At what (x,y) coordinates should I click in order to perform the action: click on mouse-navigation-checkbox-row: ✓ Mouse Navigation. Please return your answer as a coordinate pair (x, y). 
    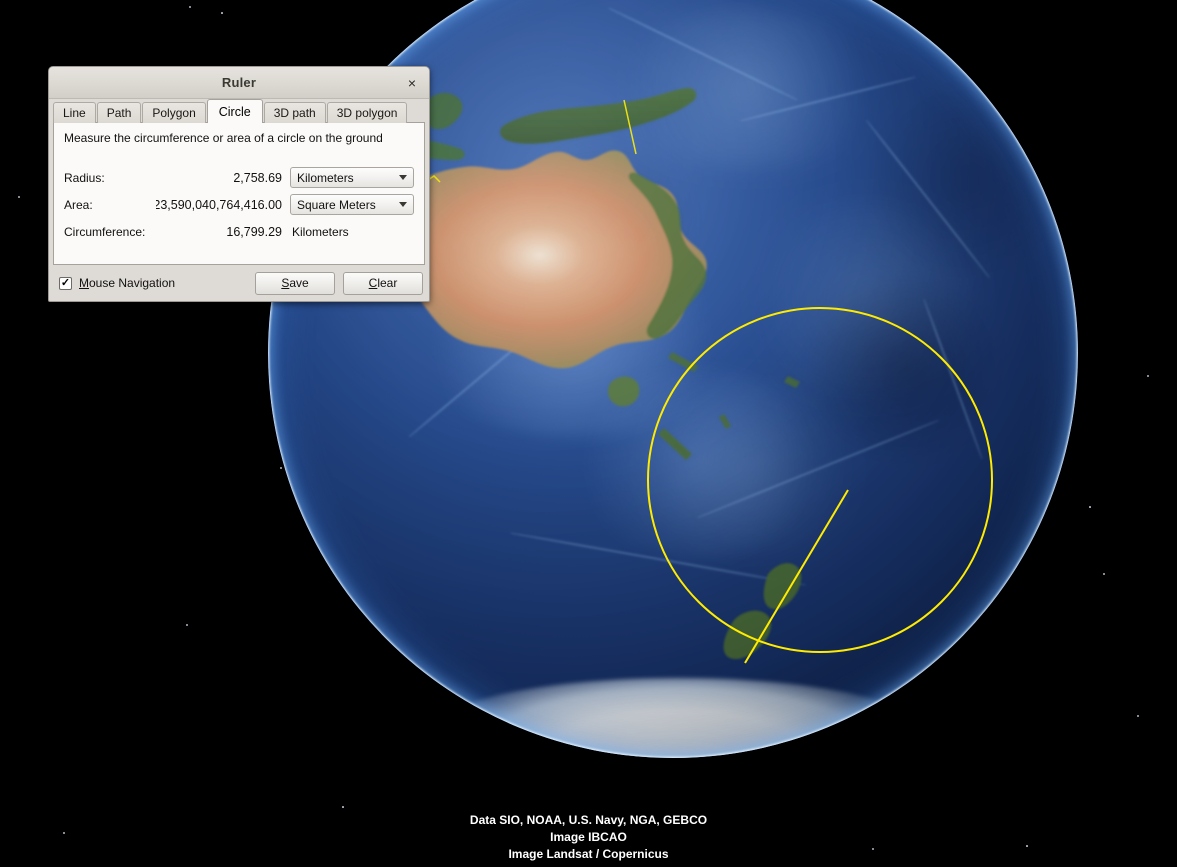
    Looking at the image, I should click on (153, 283).